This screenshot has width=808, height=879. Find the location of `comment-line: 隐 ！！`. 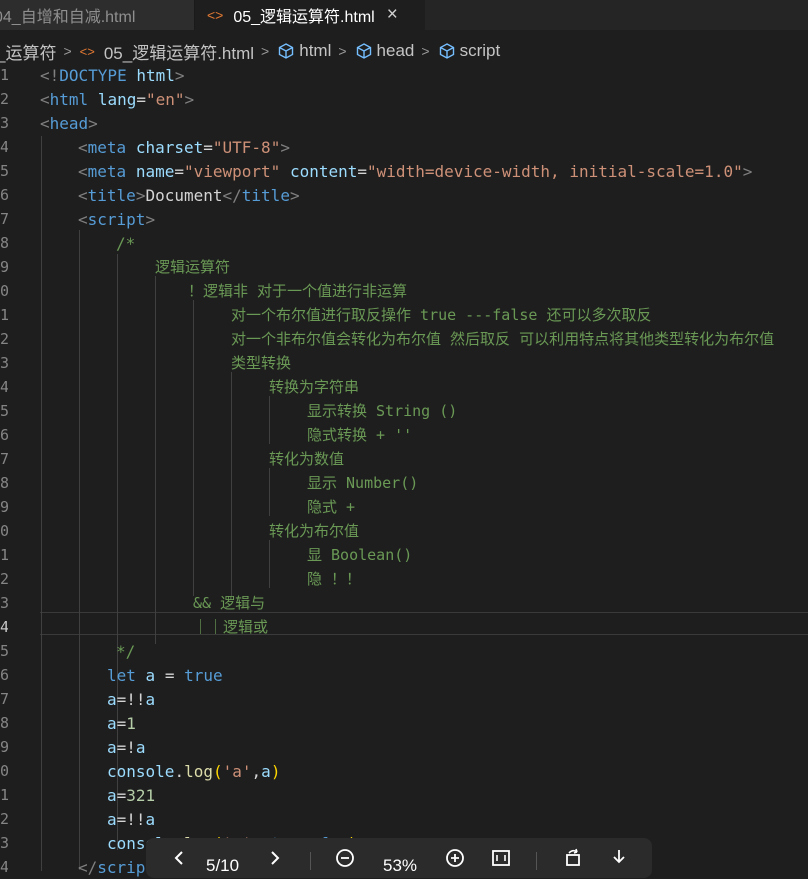

comment-line: 隐 ！！ is located at coordinates (334, 579).